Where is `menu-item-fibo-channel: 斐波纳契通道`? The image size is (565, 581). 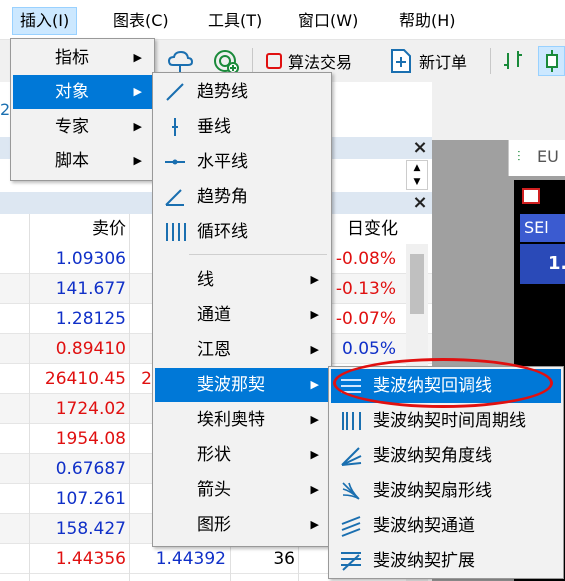
menu-item-fibo-channel: 斐波纳契通道 is located at coordinates (446, 526).